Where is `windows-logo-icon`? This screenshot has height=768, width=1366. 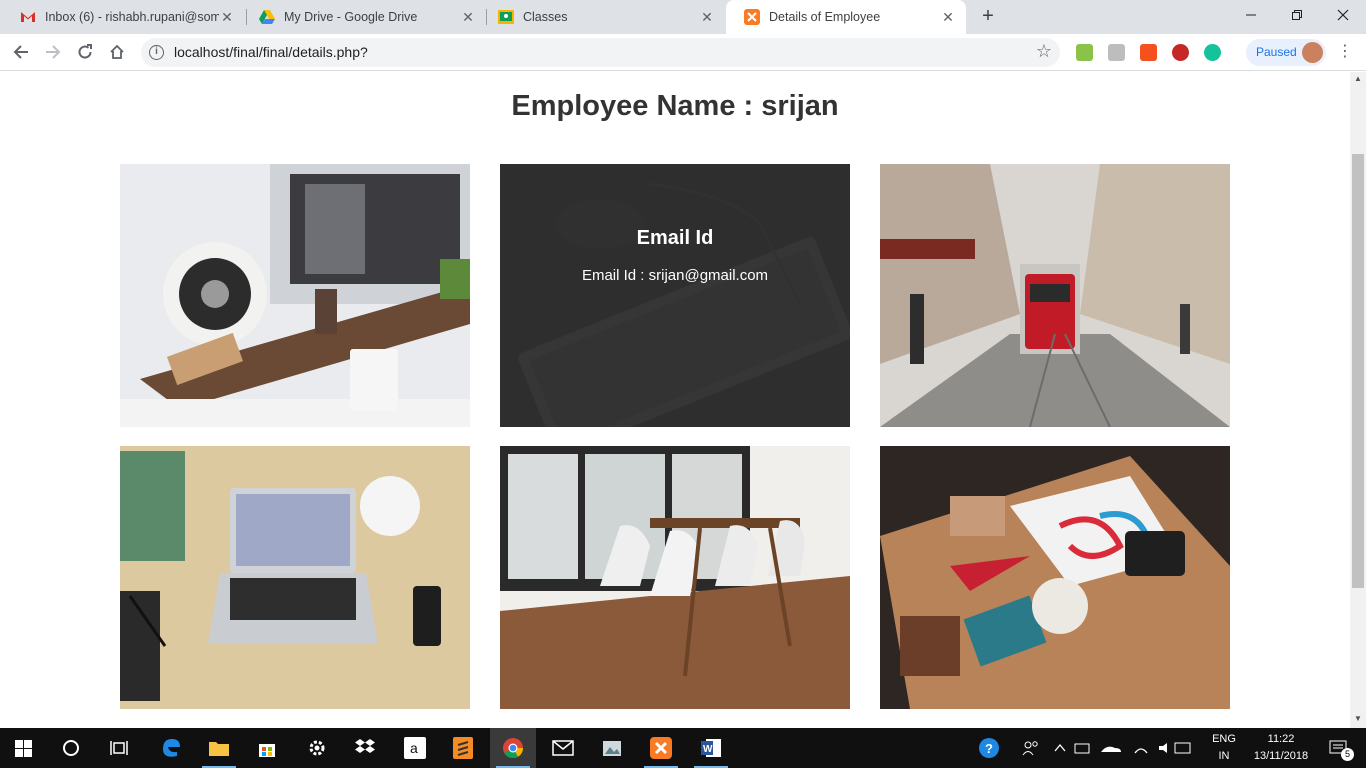
windows-logo-icon is located at coordinates (23, 748).